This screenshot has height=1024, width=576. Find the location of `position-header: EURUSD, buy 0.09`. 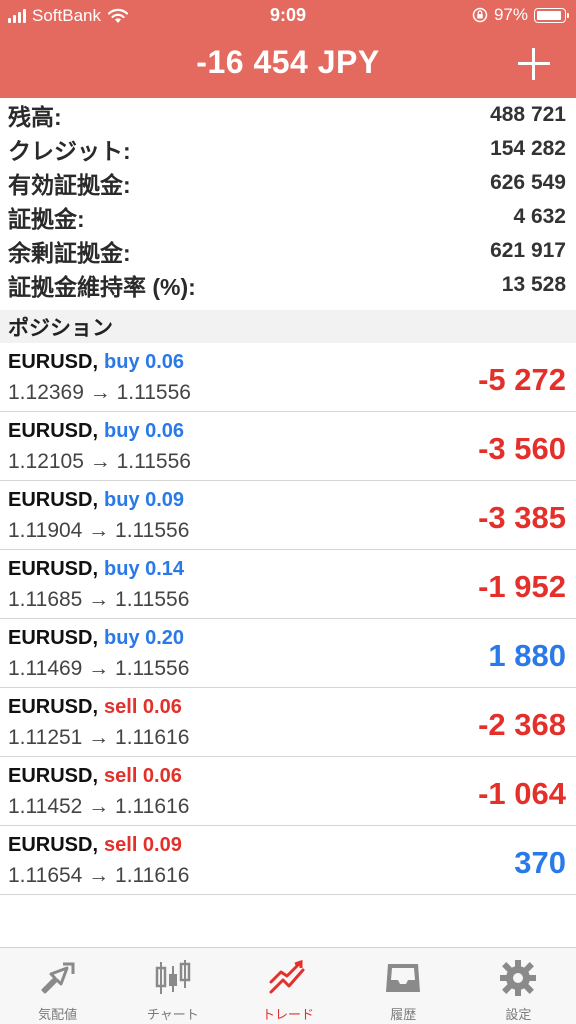

position-header: EURUSD, buy 0.09 is located at coordinates (96, 500).